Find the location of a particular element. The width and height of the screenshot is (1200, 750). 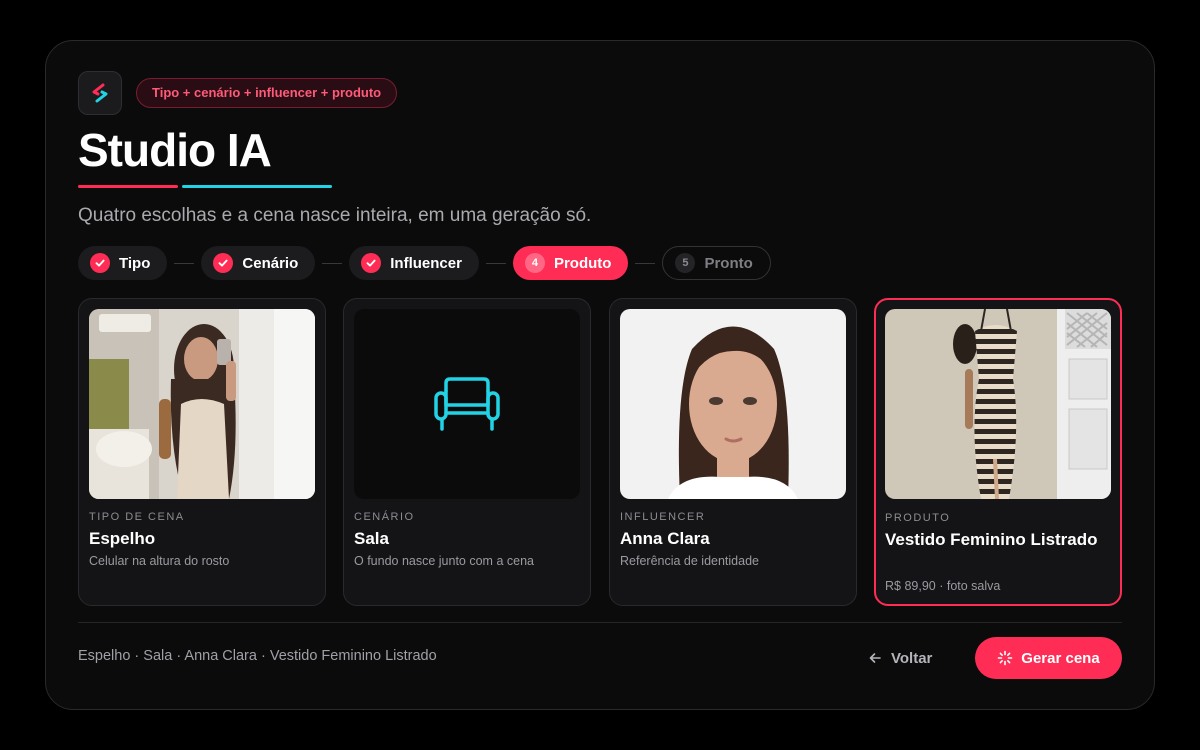

generate-scene-button: Gerar cena is located at coordinates (1048, 658).